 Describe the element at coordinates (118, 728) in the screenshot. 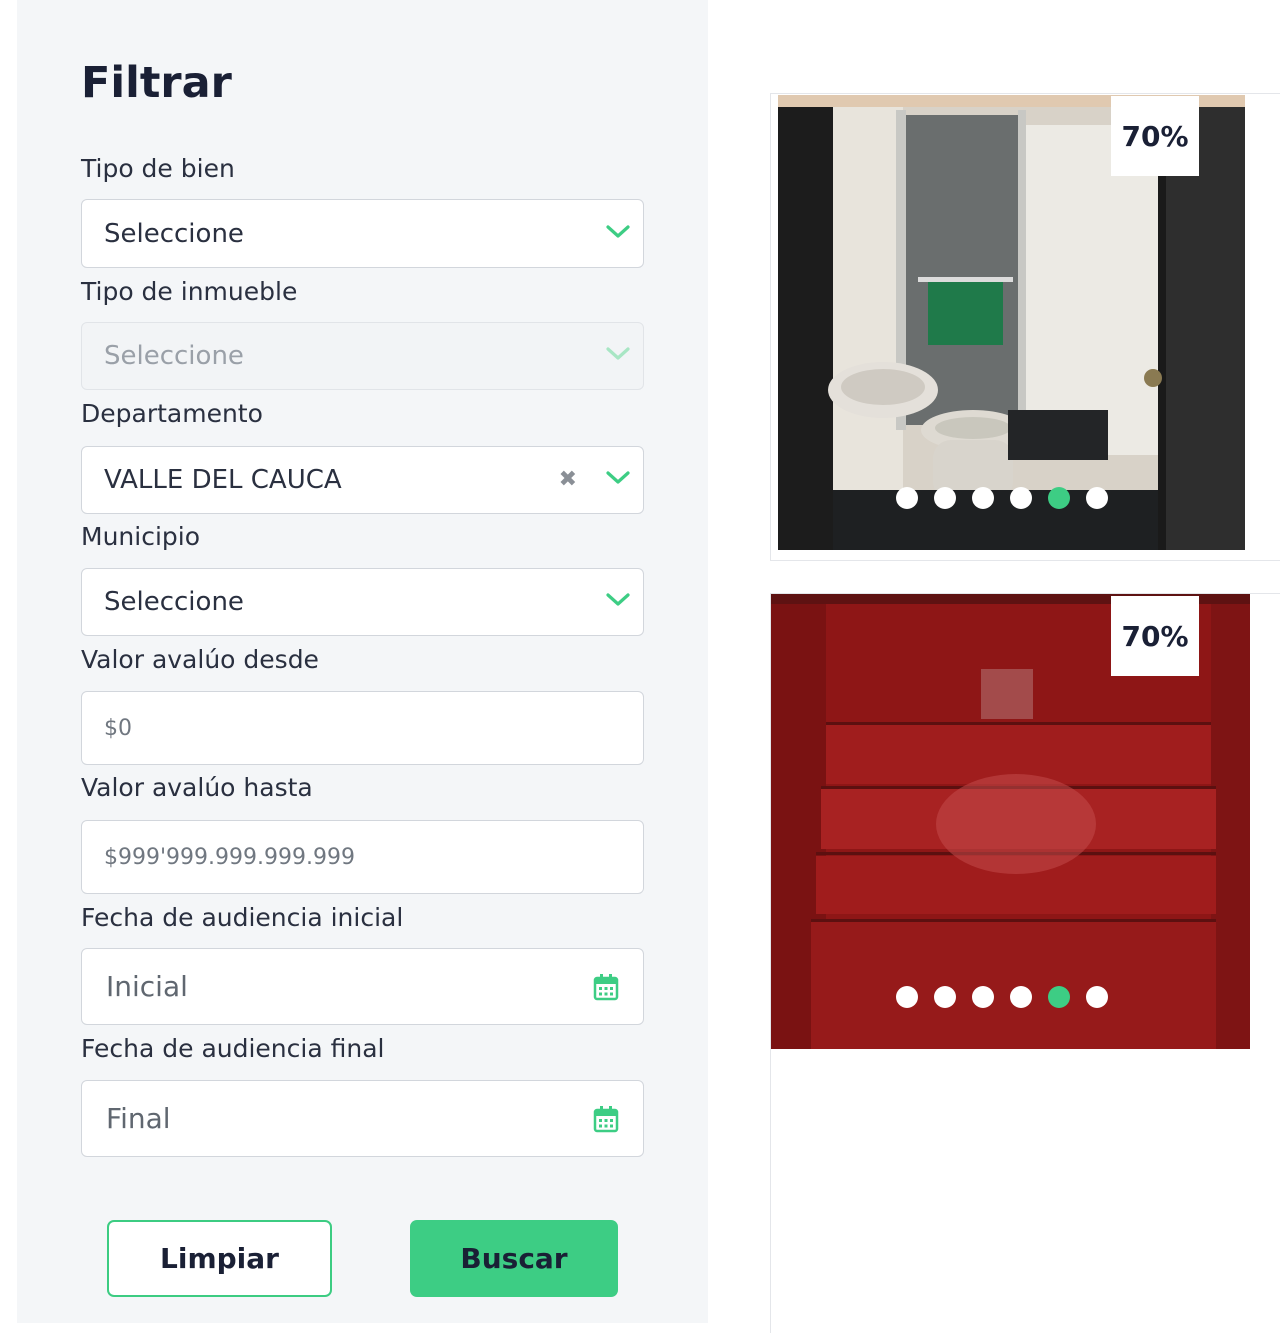

I see `valor-desde-placeholder: $0` at that location.